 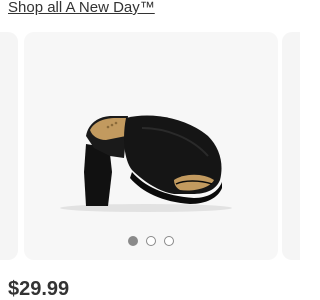 I want to click on next-slide-peek, so click(x=291, y=146).